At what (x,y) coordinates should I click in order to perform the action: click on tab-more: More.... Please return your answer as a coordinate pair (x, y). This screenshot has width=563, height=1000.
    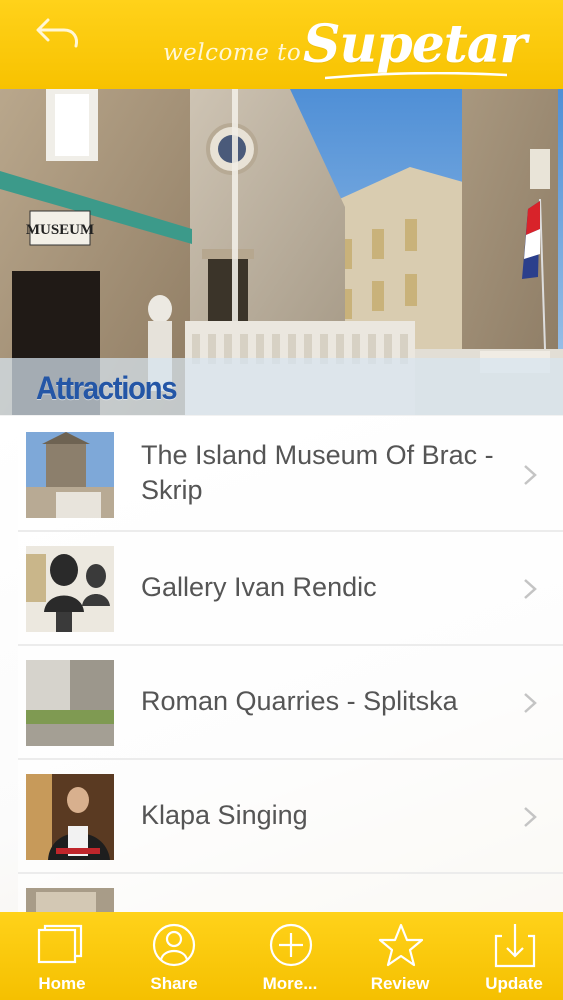
    Looking at the image, I should click on (280, 956).